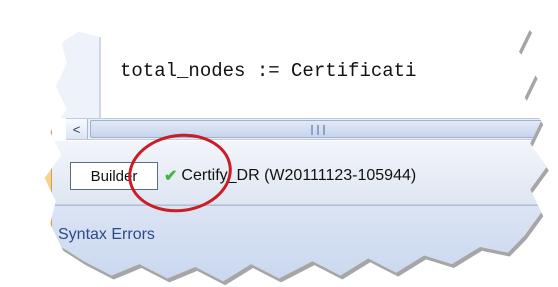 The height and width of the screenshot is (287, 558). I want to click on scroll-grip-icon, so click(318, 130).